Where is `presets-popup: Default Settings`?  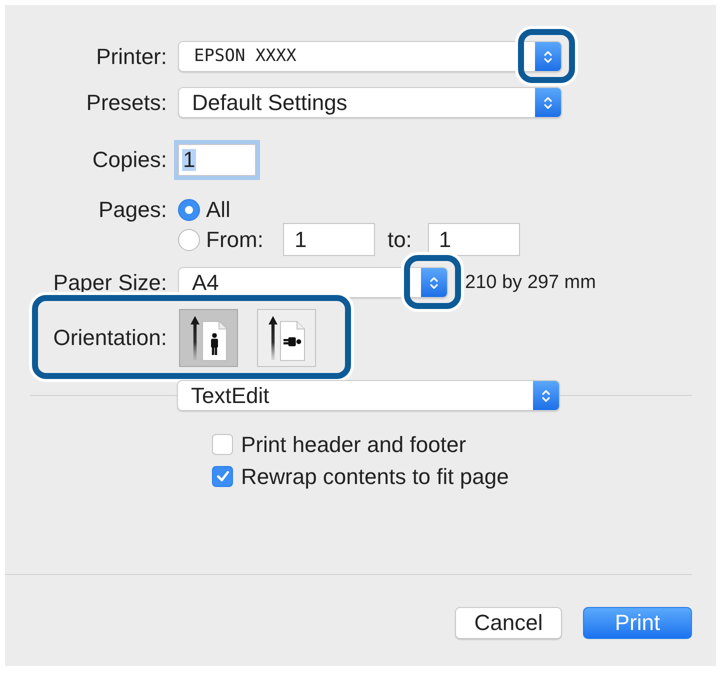
presets-popup: Default Settings is located at coordinates (370, 102).